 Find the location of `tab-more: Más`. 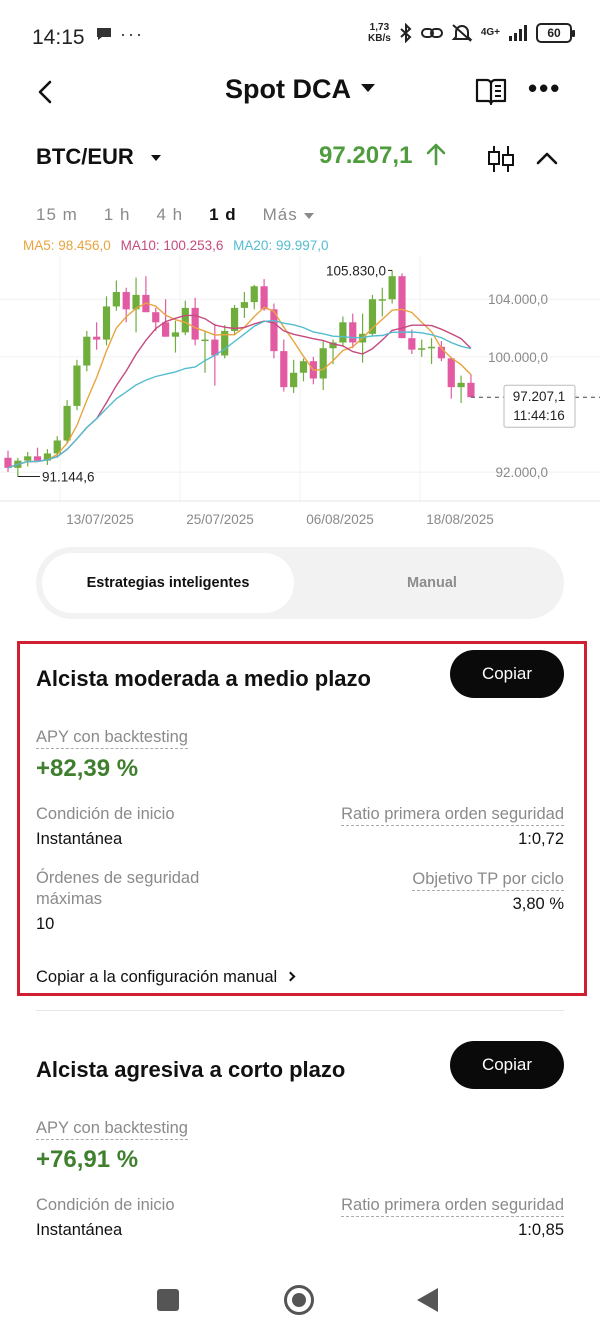

tab-more: Más is located at coordinates (288, 215).